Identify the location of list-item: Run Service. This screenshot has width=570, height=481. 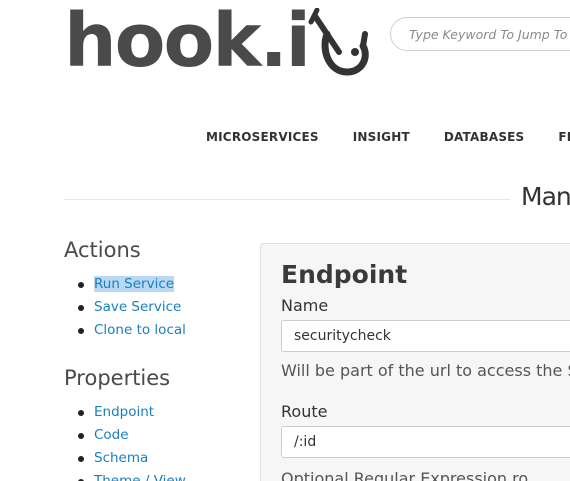
(125, 284).